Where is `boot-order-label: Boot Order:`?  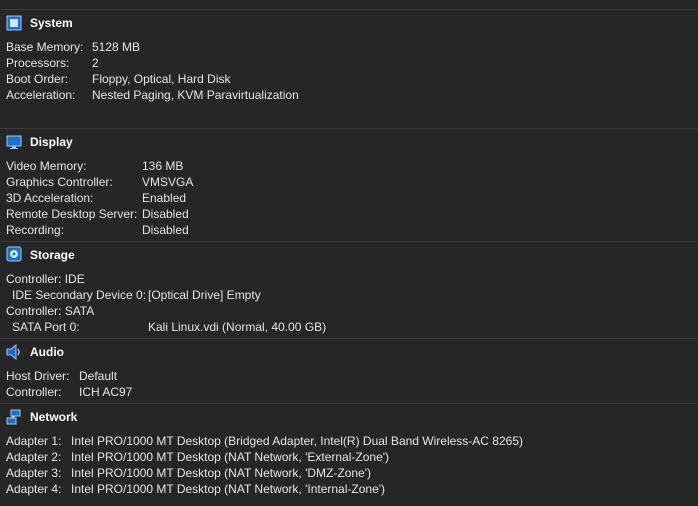 boot-order-label: Boot Order: is located at coordinates (37, 79).